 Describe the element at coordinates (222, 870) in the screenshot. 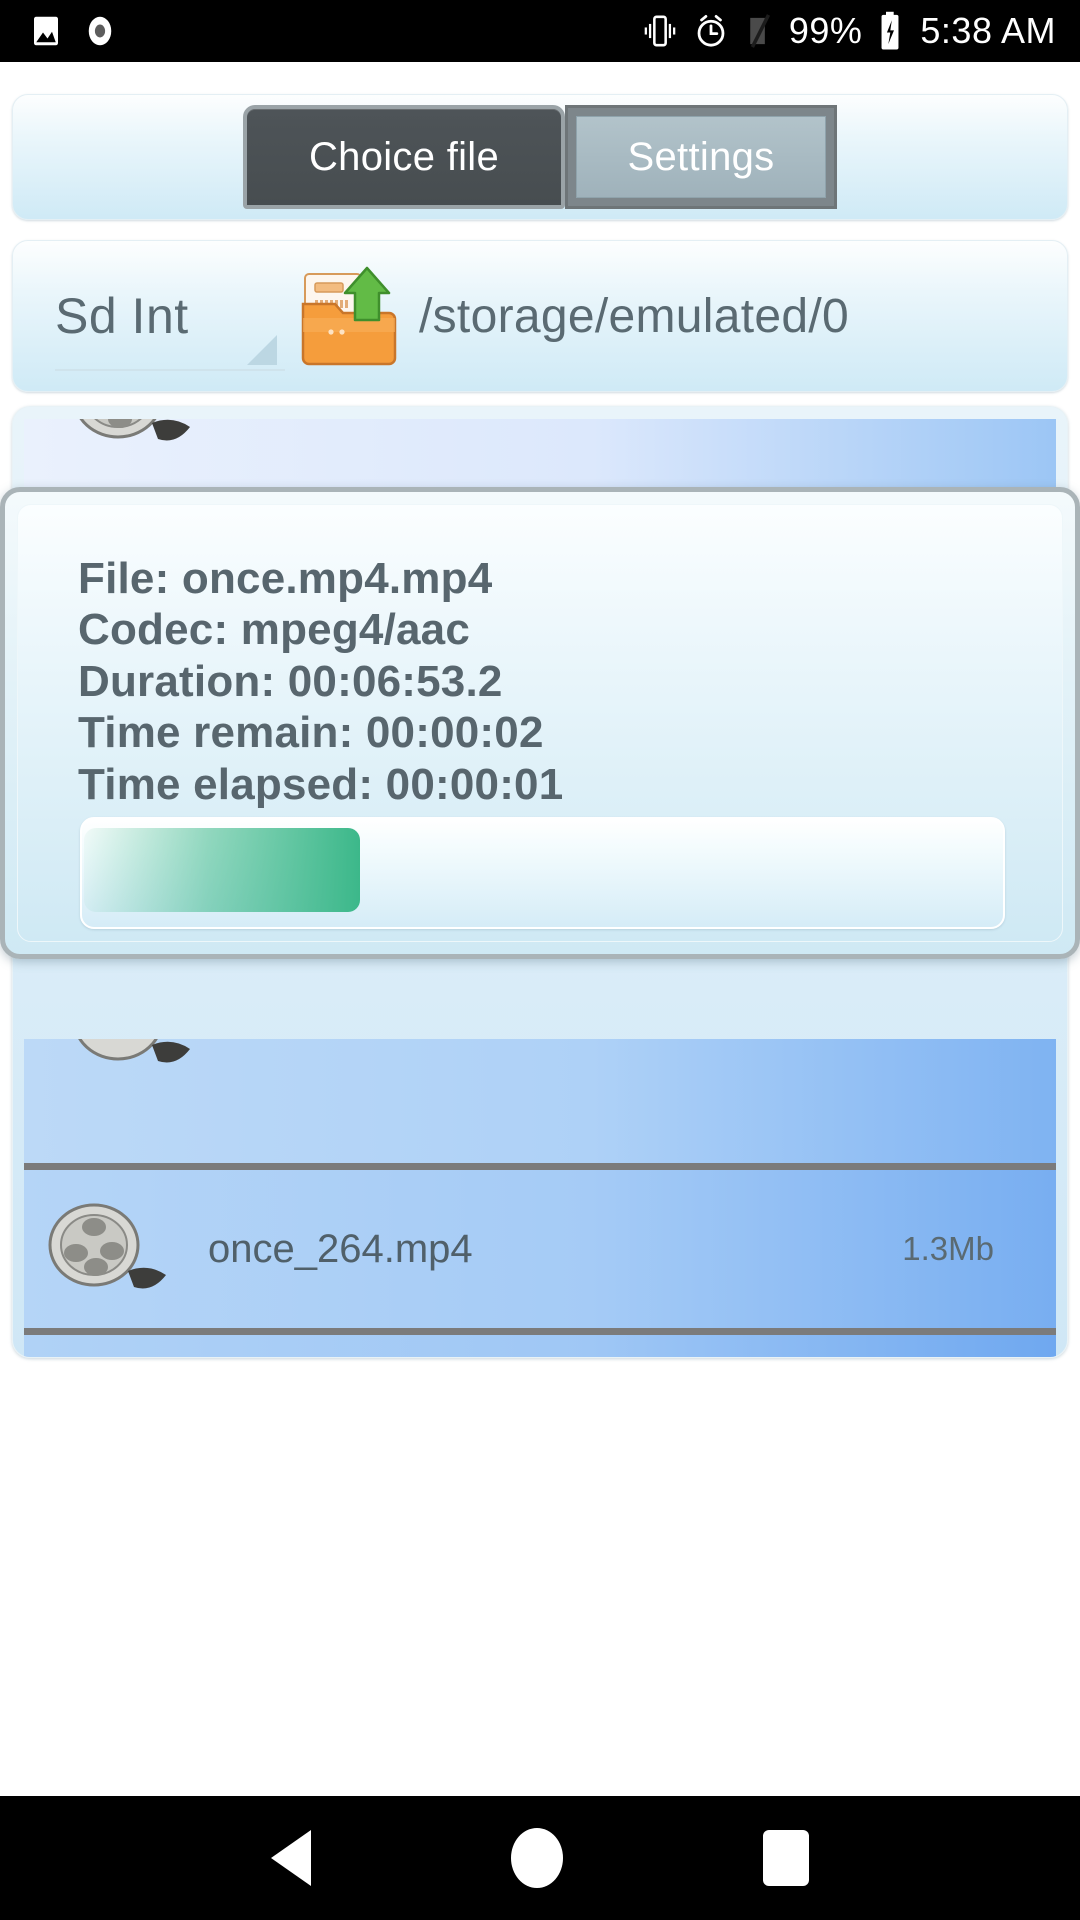

I see `progress-fill` at that location.